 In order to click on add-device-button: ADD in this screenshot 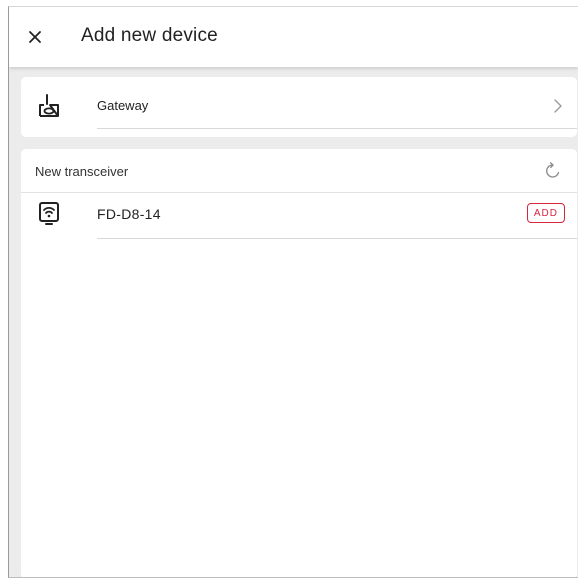, I will do `click(545, 213)`.